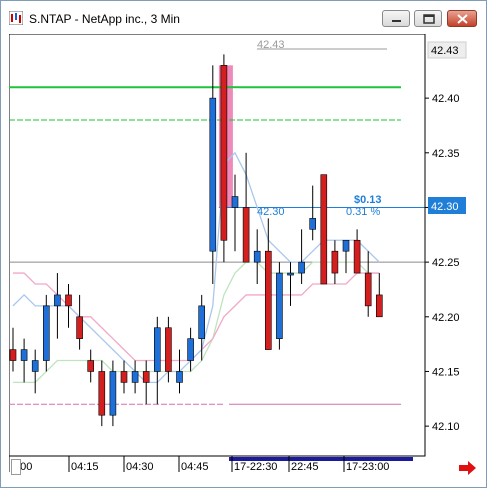 The width and height of the screenshot is (487, 488). What do you see at coordinates (271, 45) in the screenshot?
I see `overlay-high-price: 42.43` at bounding box center [271, 45].